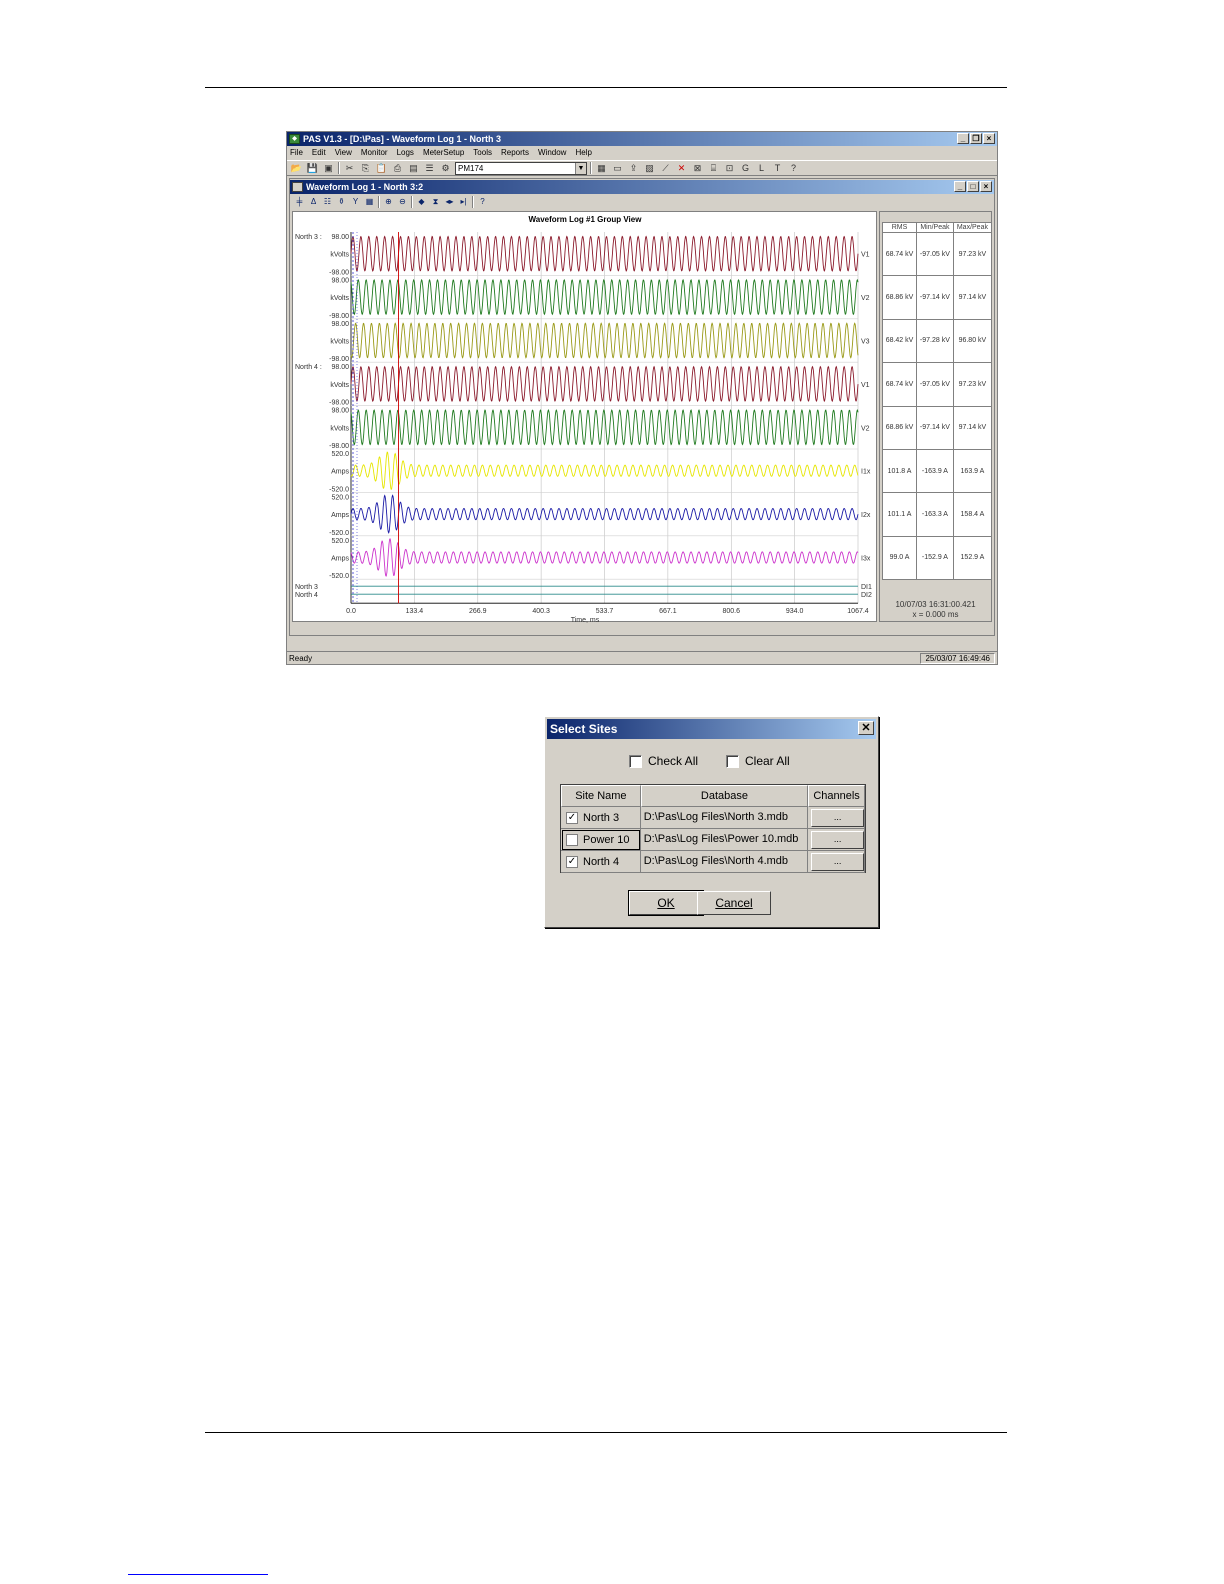  What do you see at coordinates (986, 186) in the screenshot?
I see `child-close-button: ×` at bounding box center [986, 186].